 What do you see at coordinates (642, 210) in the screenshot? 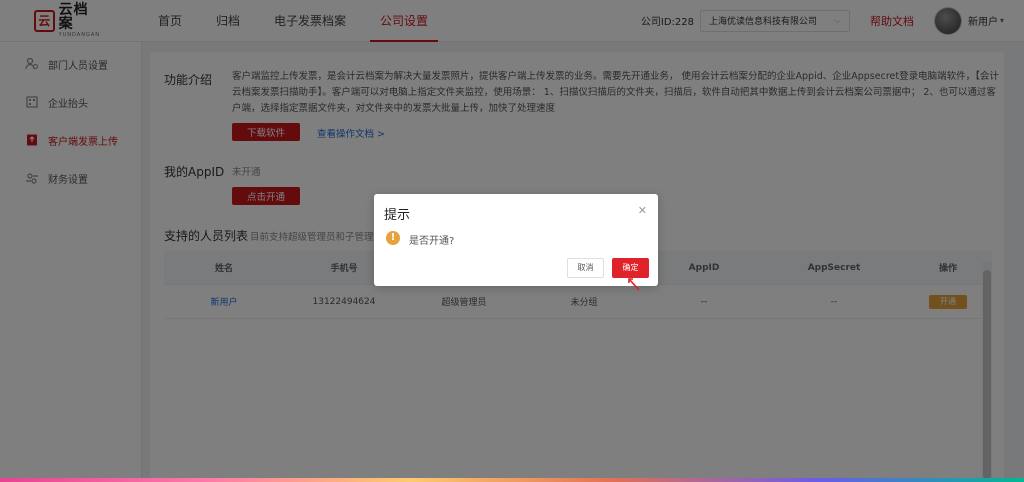
I see `close-icon: ✕` at bounding box center [642, 210].